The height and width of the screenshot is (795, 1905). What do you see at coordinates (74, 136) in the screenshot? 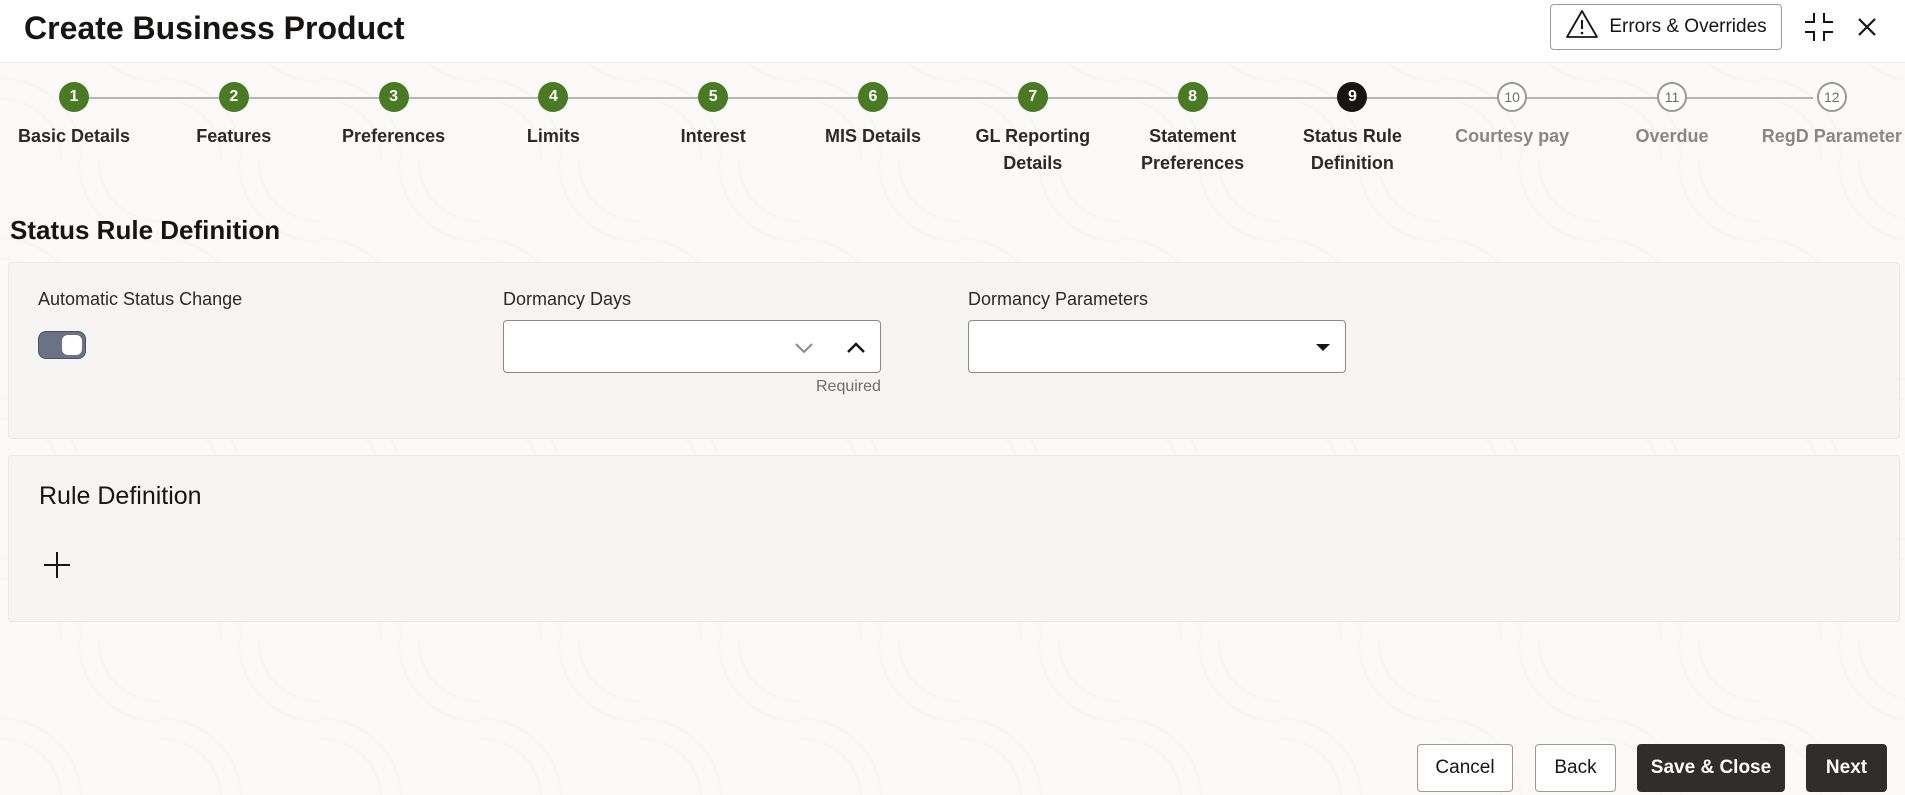
I see `step-1-label: Basic Details` at bounding box center [74, 136].